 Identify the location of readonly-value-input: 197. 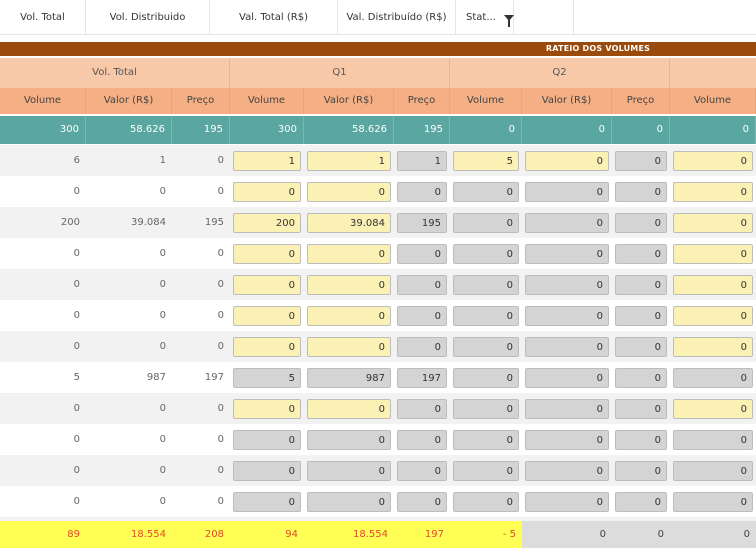
(422, 378).